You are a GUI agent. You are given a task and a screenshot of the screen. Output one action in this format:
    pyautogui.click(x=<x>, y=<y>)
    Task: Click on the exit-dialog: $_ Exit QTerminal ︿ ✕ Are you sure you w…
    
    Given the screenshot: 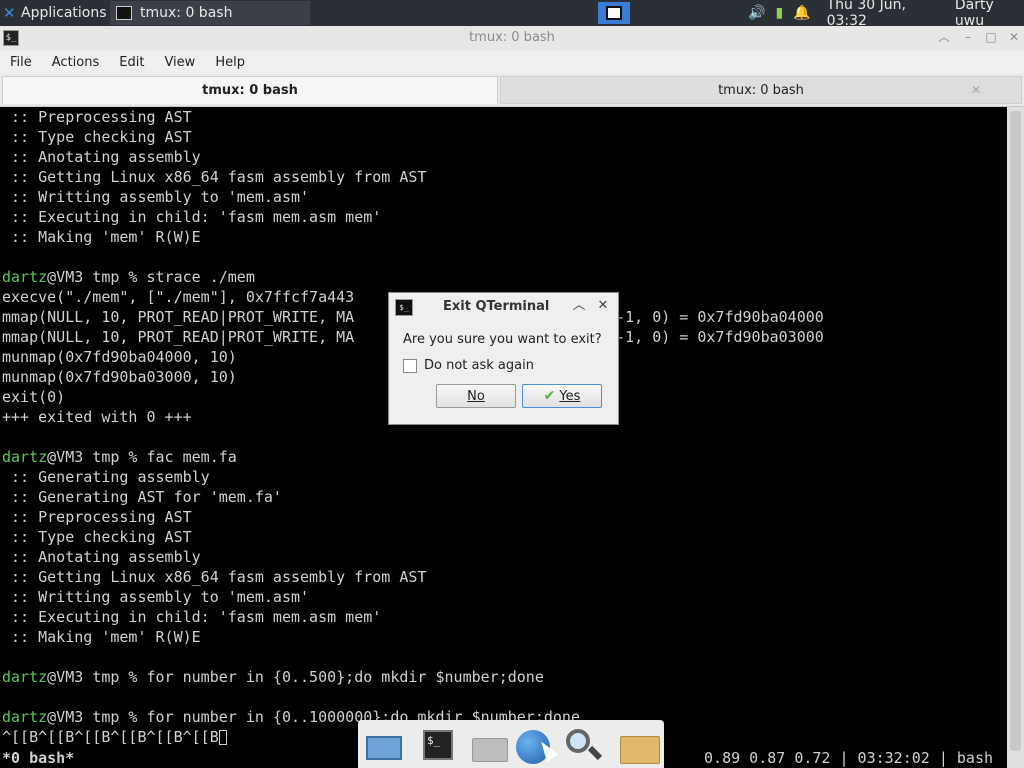 What is the action you would take?
    pyautogui.click(x=503, y=358)
    